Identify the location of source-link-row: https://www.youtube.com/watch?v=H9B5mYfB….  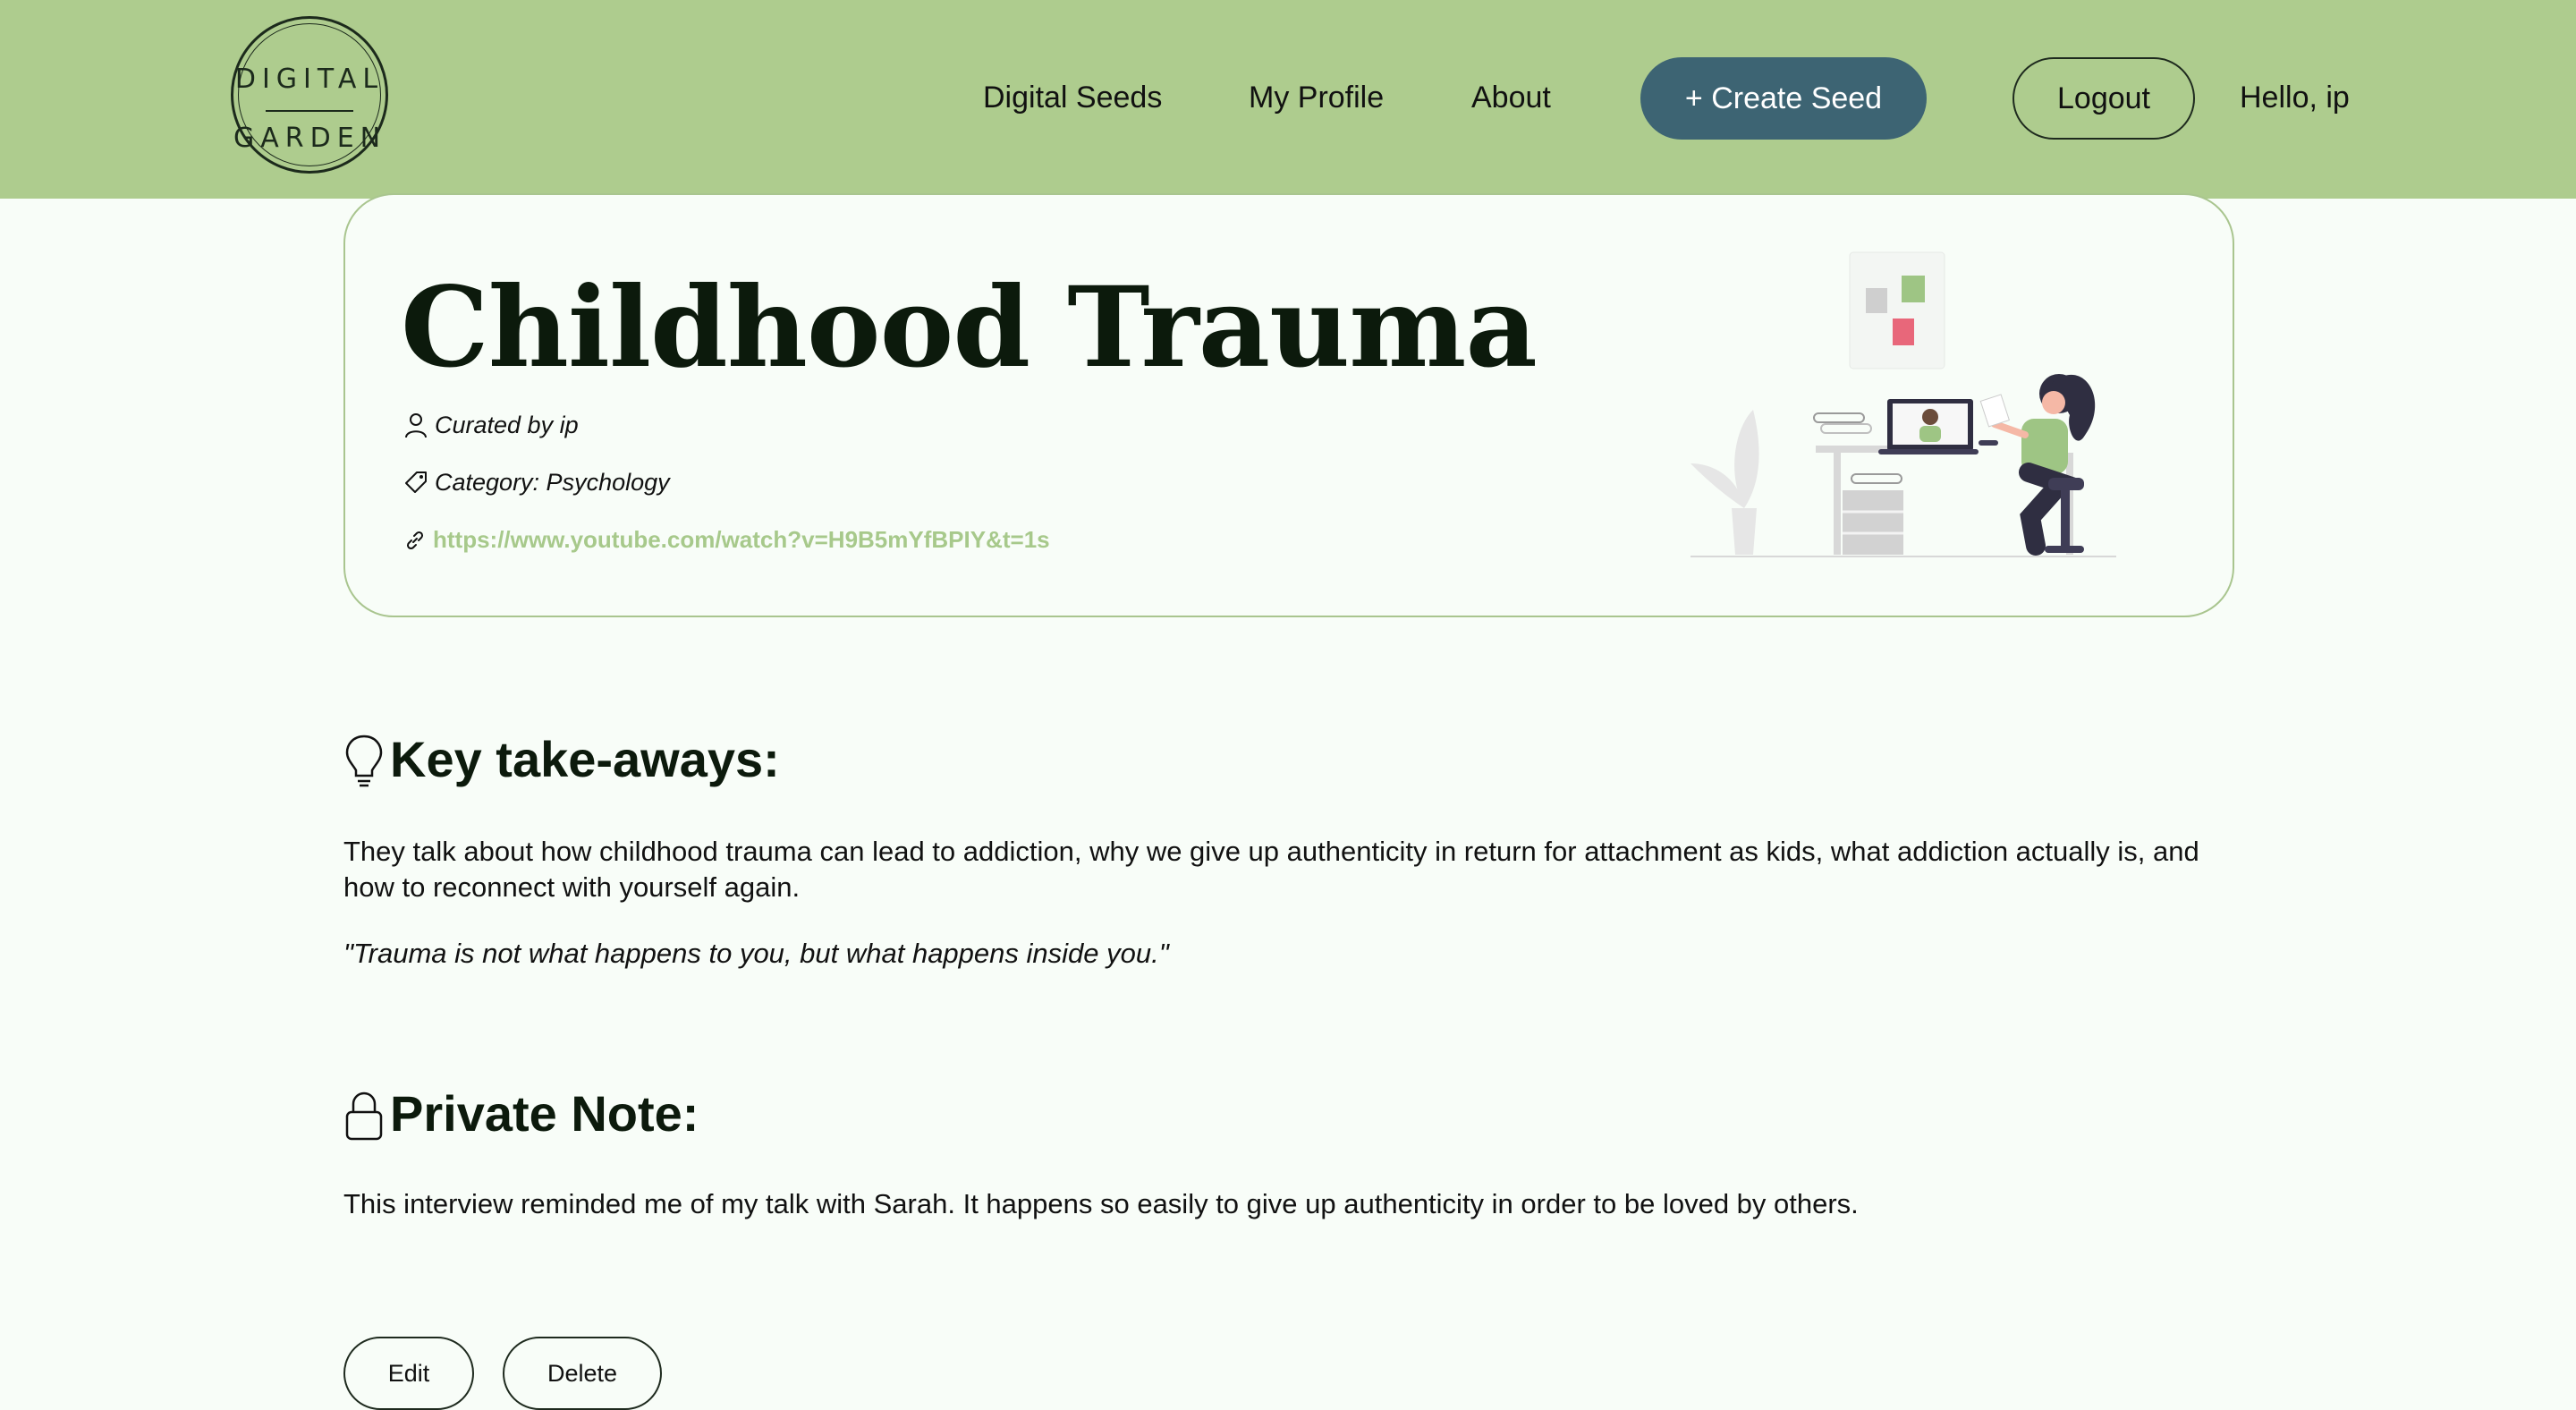
(727, 540).